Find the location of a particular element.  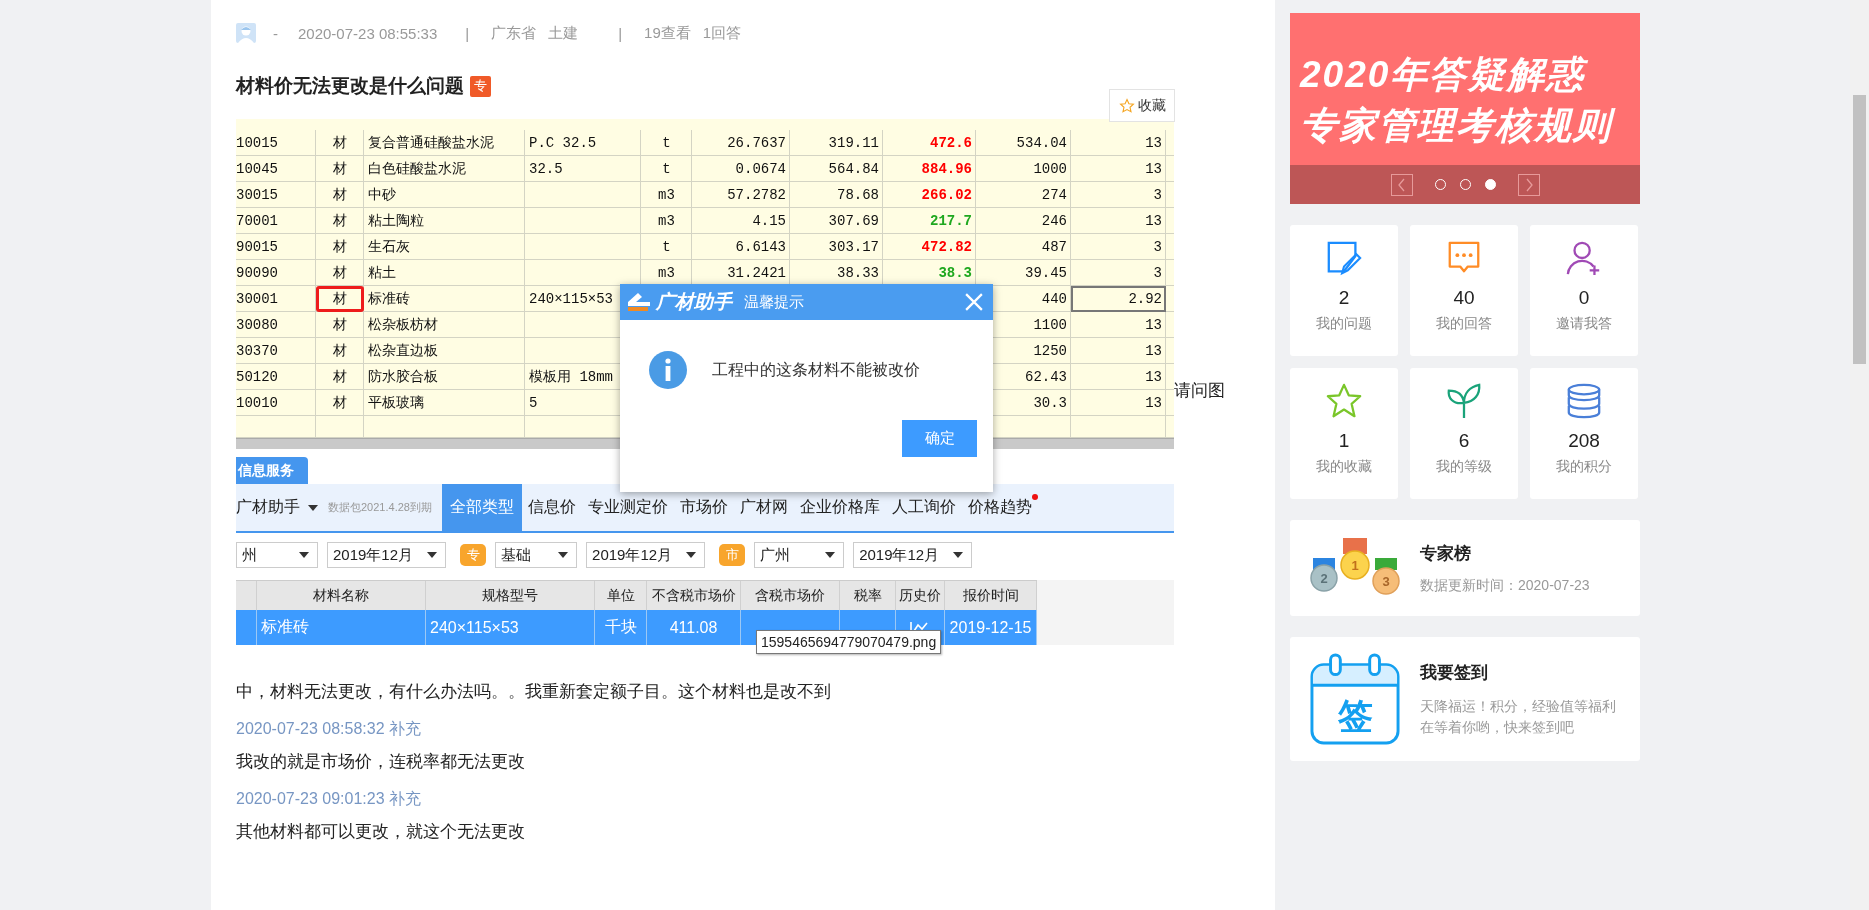

table-cell-text: 246 is located at coordinates (1054, 221).